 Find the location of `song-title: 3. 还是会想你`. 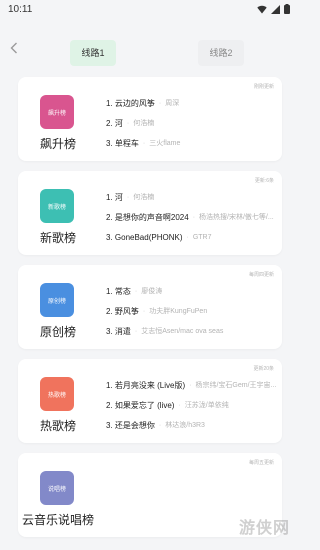

song-title: 3. 还是会想你 is located at coordinates (130, 425).